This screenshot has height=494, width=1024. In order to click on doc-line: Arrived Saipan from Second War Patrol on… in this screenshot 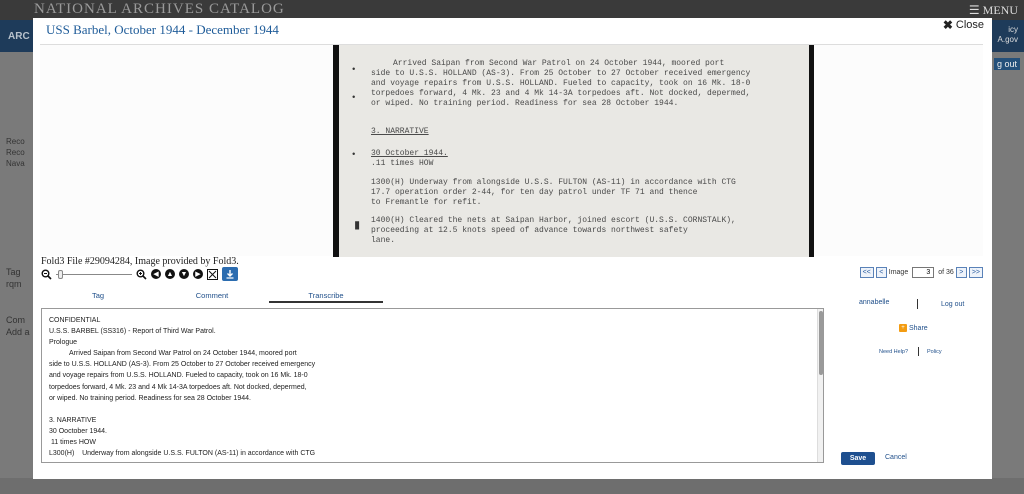, I will do `click(559, 63)`.